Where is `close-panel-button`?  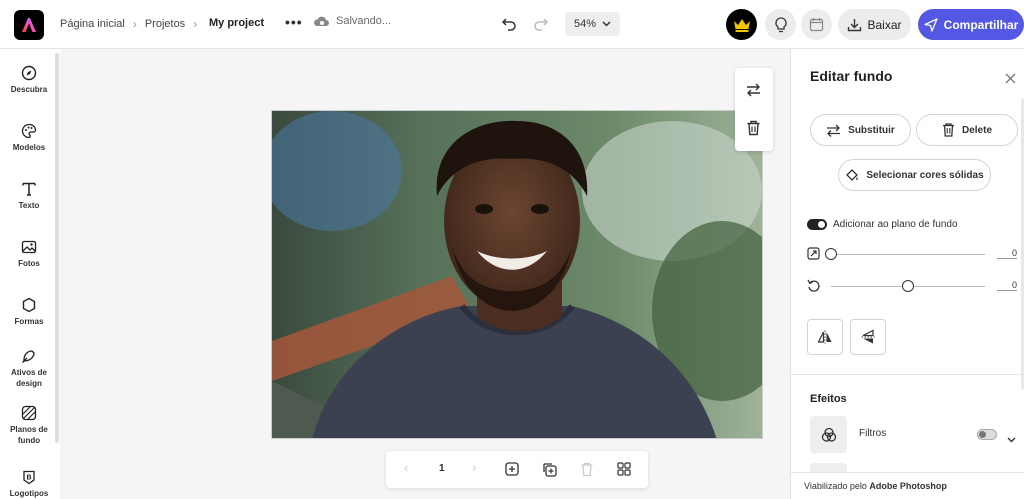
close-panel-button is located at coordinates (1010, 80).